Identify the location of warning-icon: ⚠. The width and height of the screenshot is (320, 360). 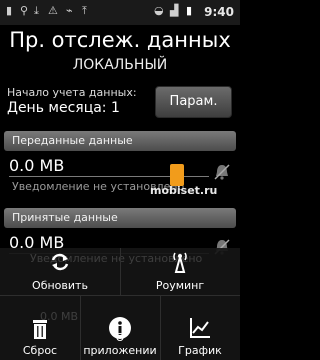
(53, 10).